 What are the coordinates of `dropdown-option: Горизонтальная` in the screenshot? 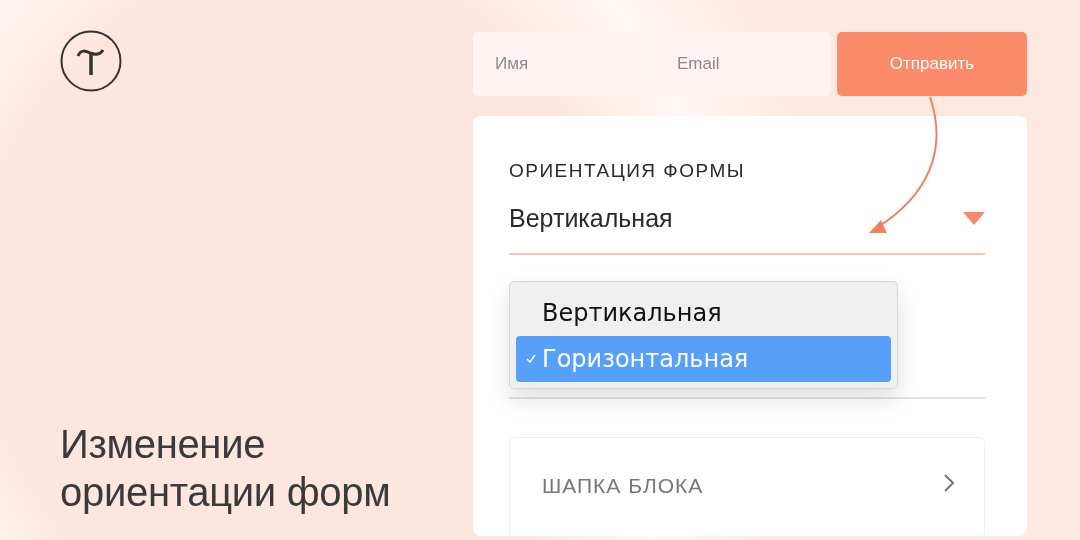 It's located at (703, 359).